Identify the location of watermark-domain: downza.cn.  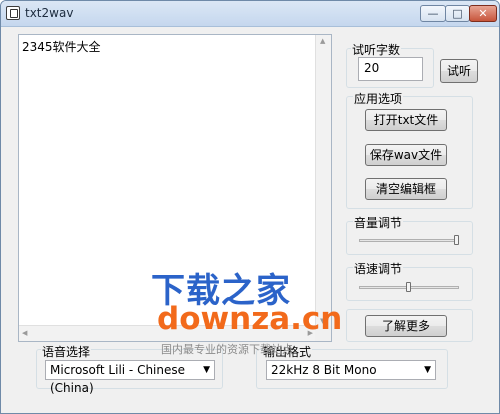
(250, 319).